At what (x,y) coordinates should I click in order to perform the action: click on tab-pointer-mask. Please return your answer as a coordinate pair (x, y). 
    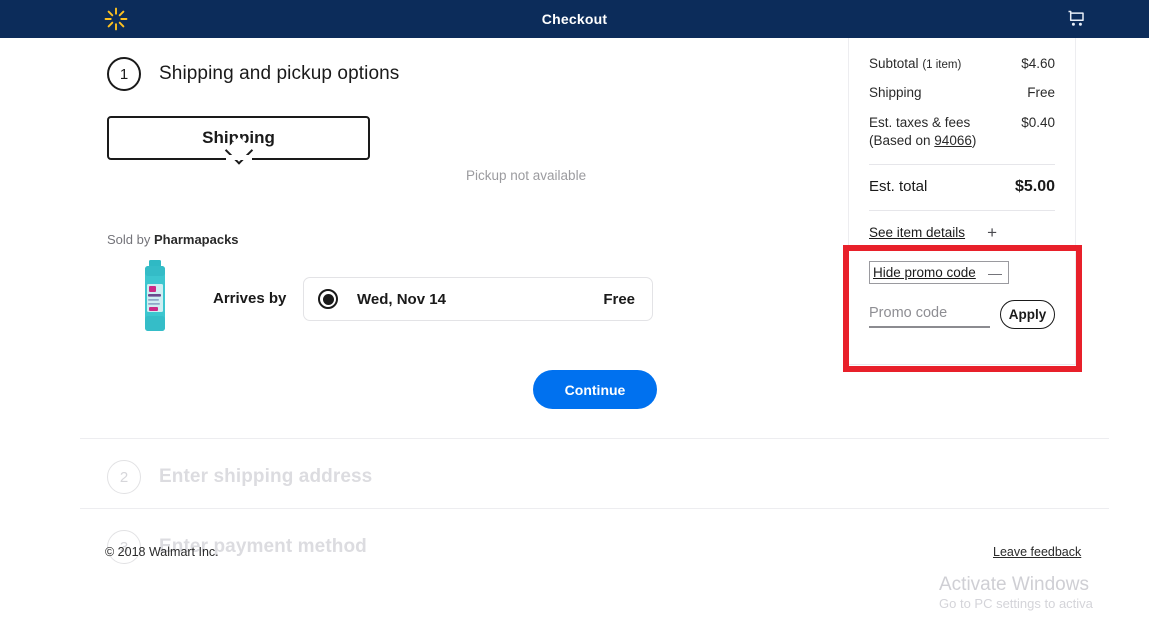
    Looking at the image, I should click on (238, 157).